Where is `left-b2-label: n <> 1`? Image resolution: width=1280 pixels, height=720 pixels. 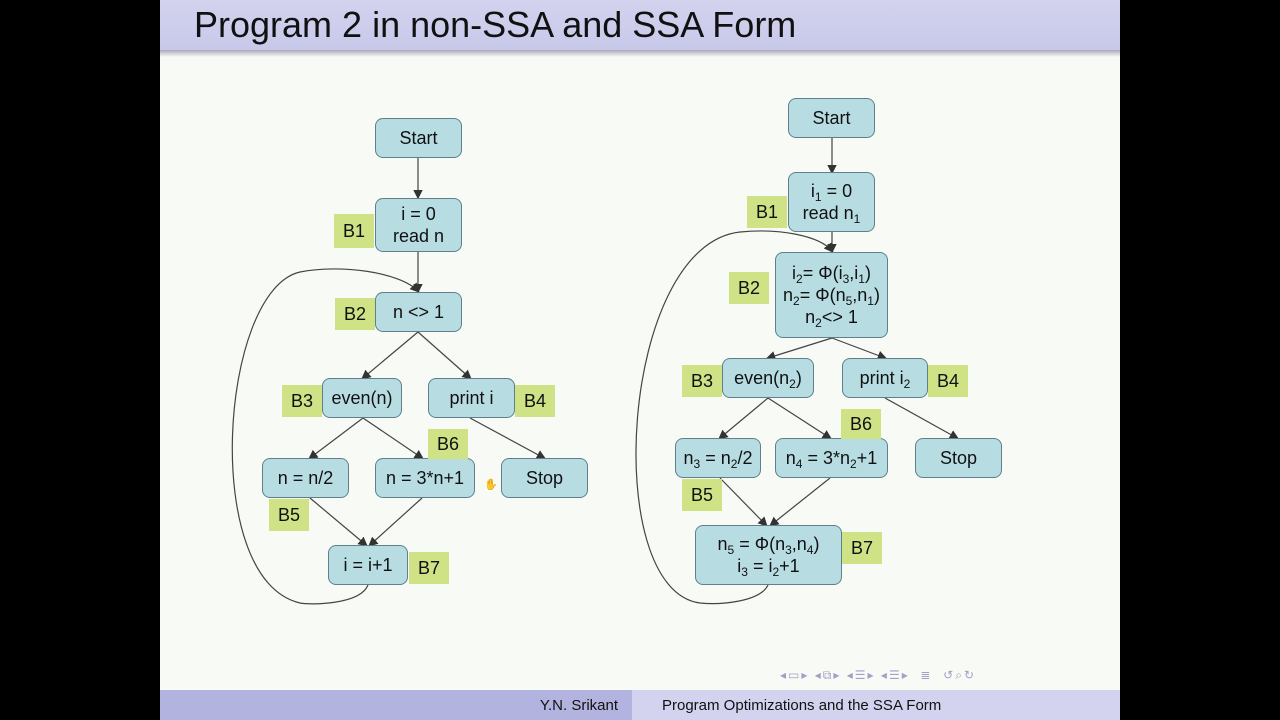 left-b2-label: n <> 1 is located at coordinates (418, 312).